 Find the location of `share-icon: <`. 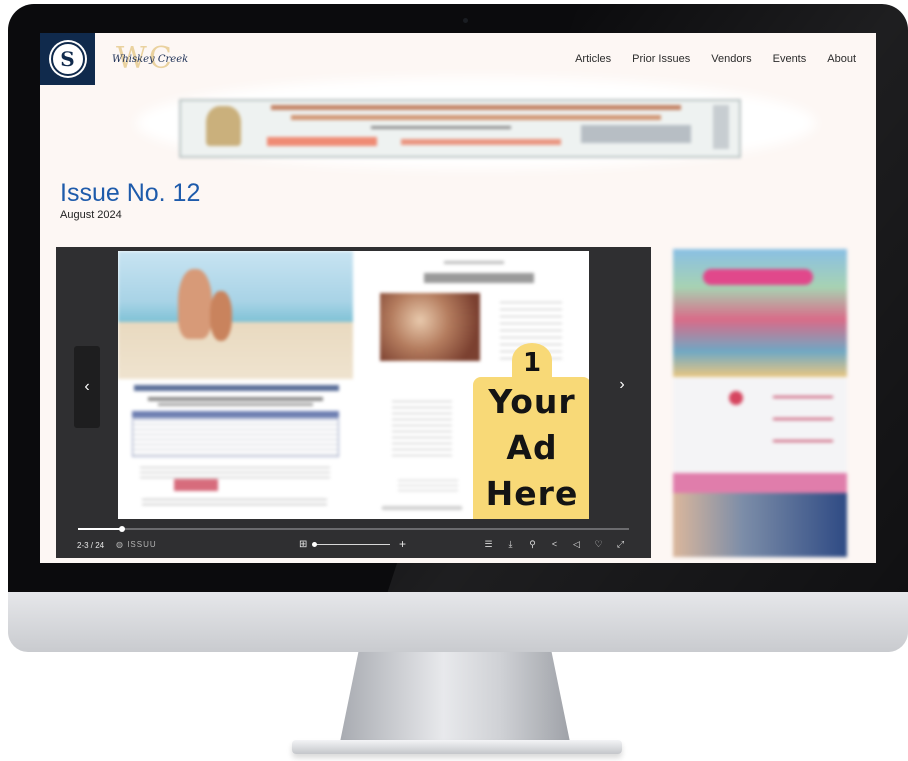

share-icon: < is located at coordinates (554, 544).